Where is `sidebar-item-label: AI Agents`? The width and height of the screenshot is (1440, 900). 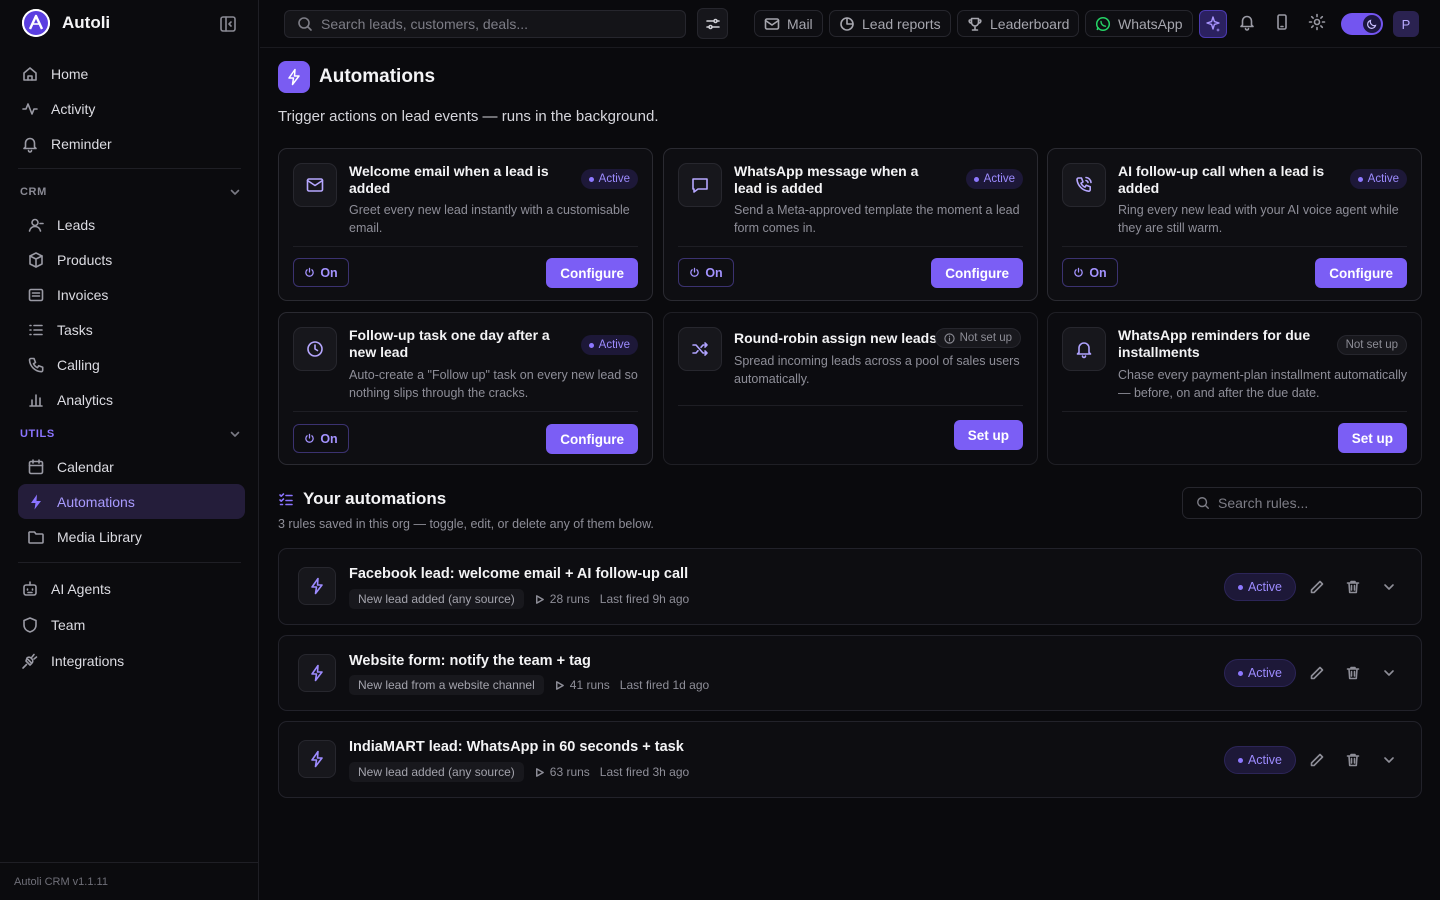
sidebar-item-label: AI Agents is located at coordinates (81, 588).